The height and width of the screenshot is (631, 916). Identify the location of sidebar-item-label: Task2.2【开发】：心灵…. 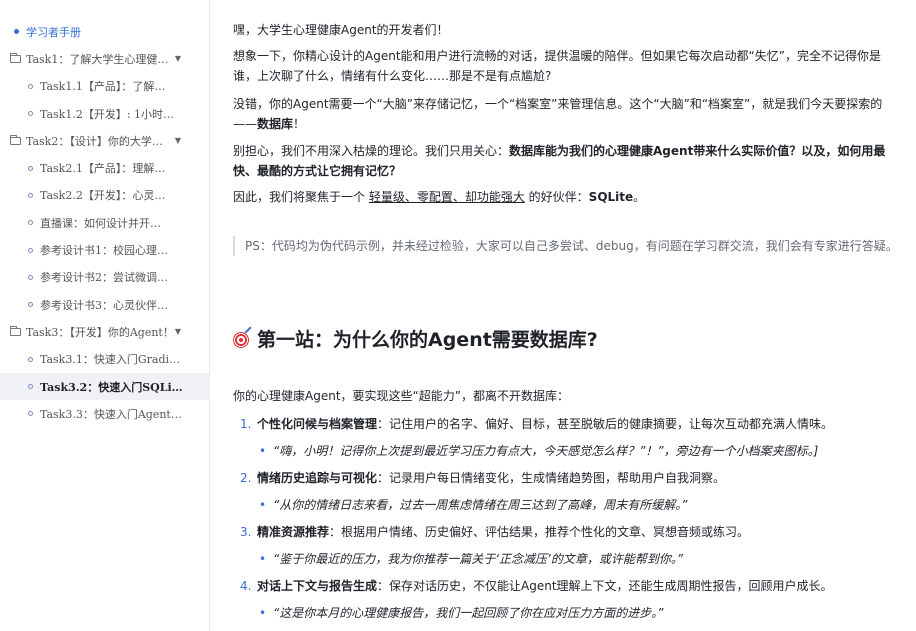
(103, 196).